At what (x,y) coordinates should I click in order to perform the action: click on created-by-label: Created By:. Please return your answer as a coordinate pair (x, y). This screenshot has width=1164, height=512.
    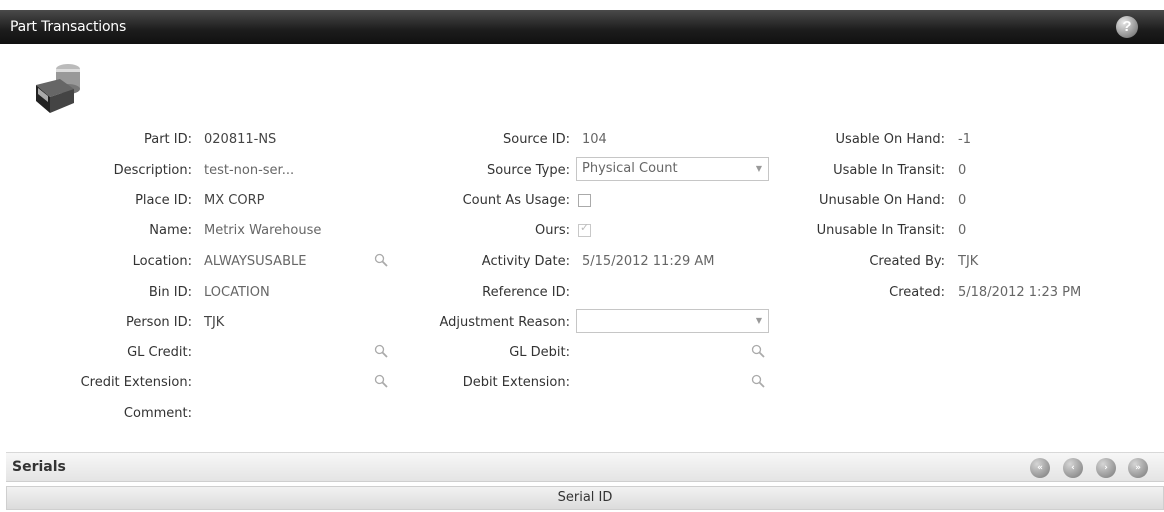
    Looking at the image, I should click on (907, 261).